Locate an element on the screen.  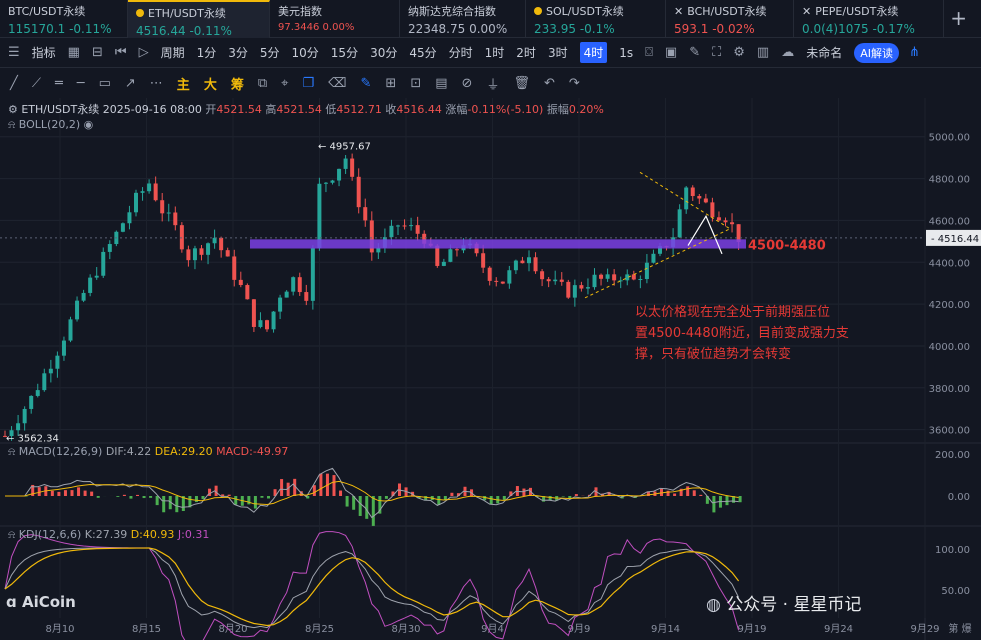
filter-icon: ⏚ is located at coordinates (492, 83).